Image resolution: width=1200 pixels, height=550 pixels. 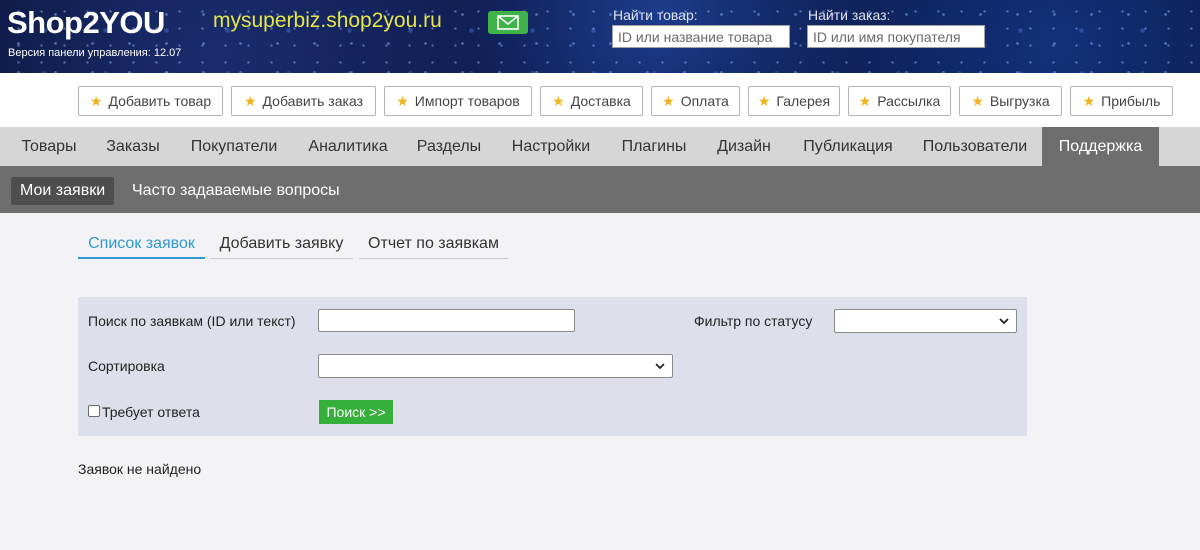 I want to click on button-label: Доставка, so click(x=600, y=101).